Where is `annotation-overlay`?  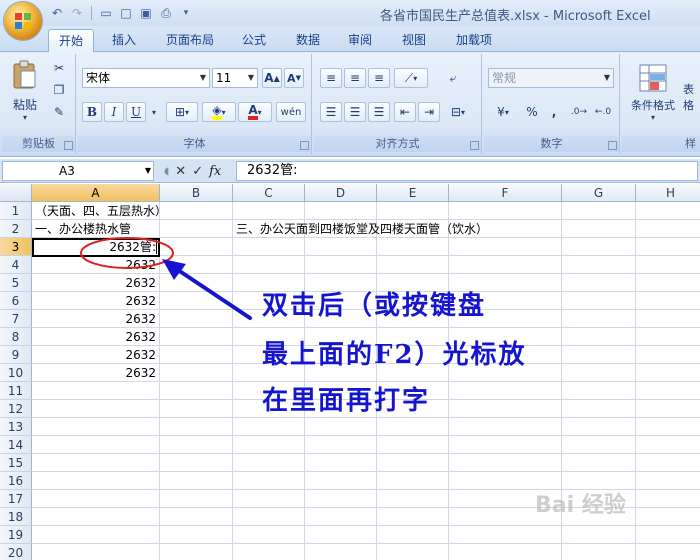 annotation-overlay is located at coordinates (166, 278).